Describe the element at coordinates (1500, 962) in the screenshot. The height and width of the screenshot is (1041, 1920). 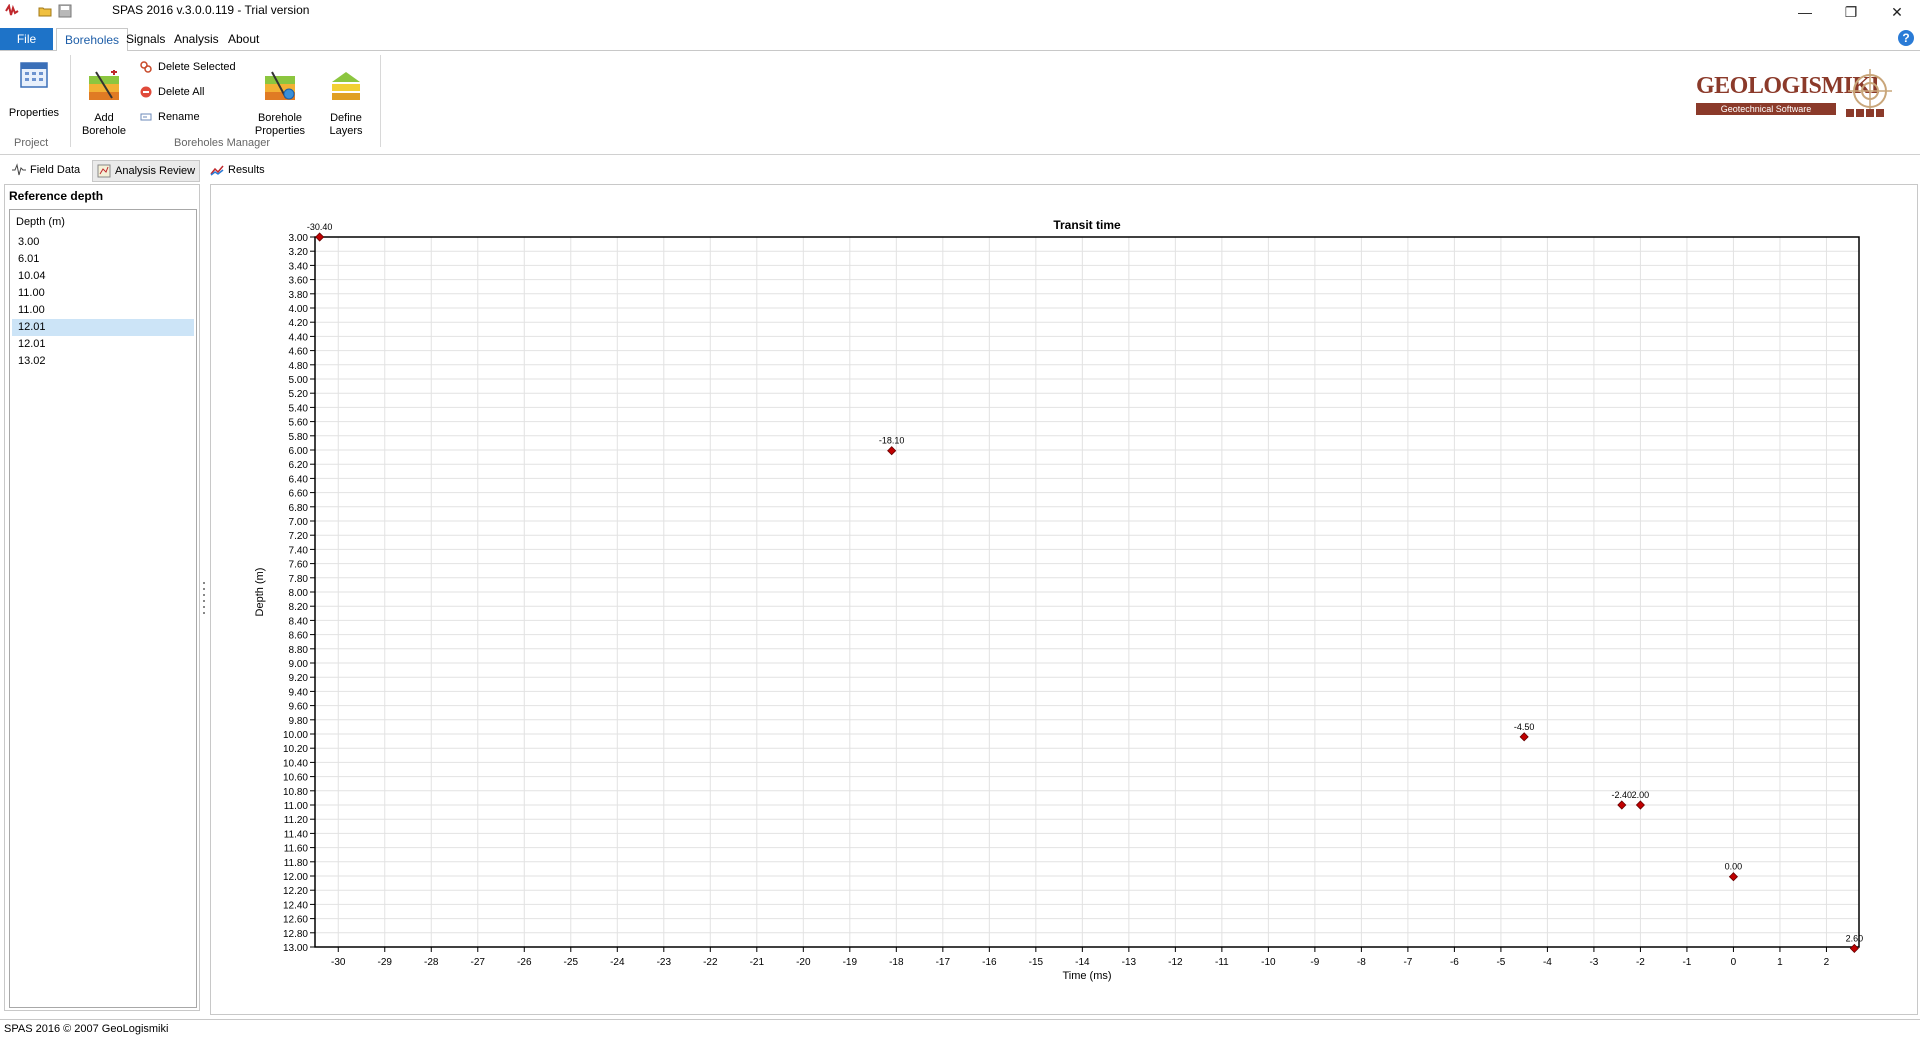
I see `x-tick-label: -5` at that location.